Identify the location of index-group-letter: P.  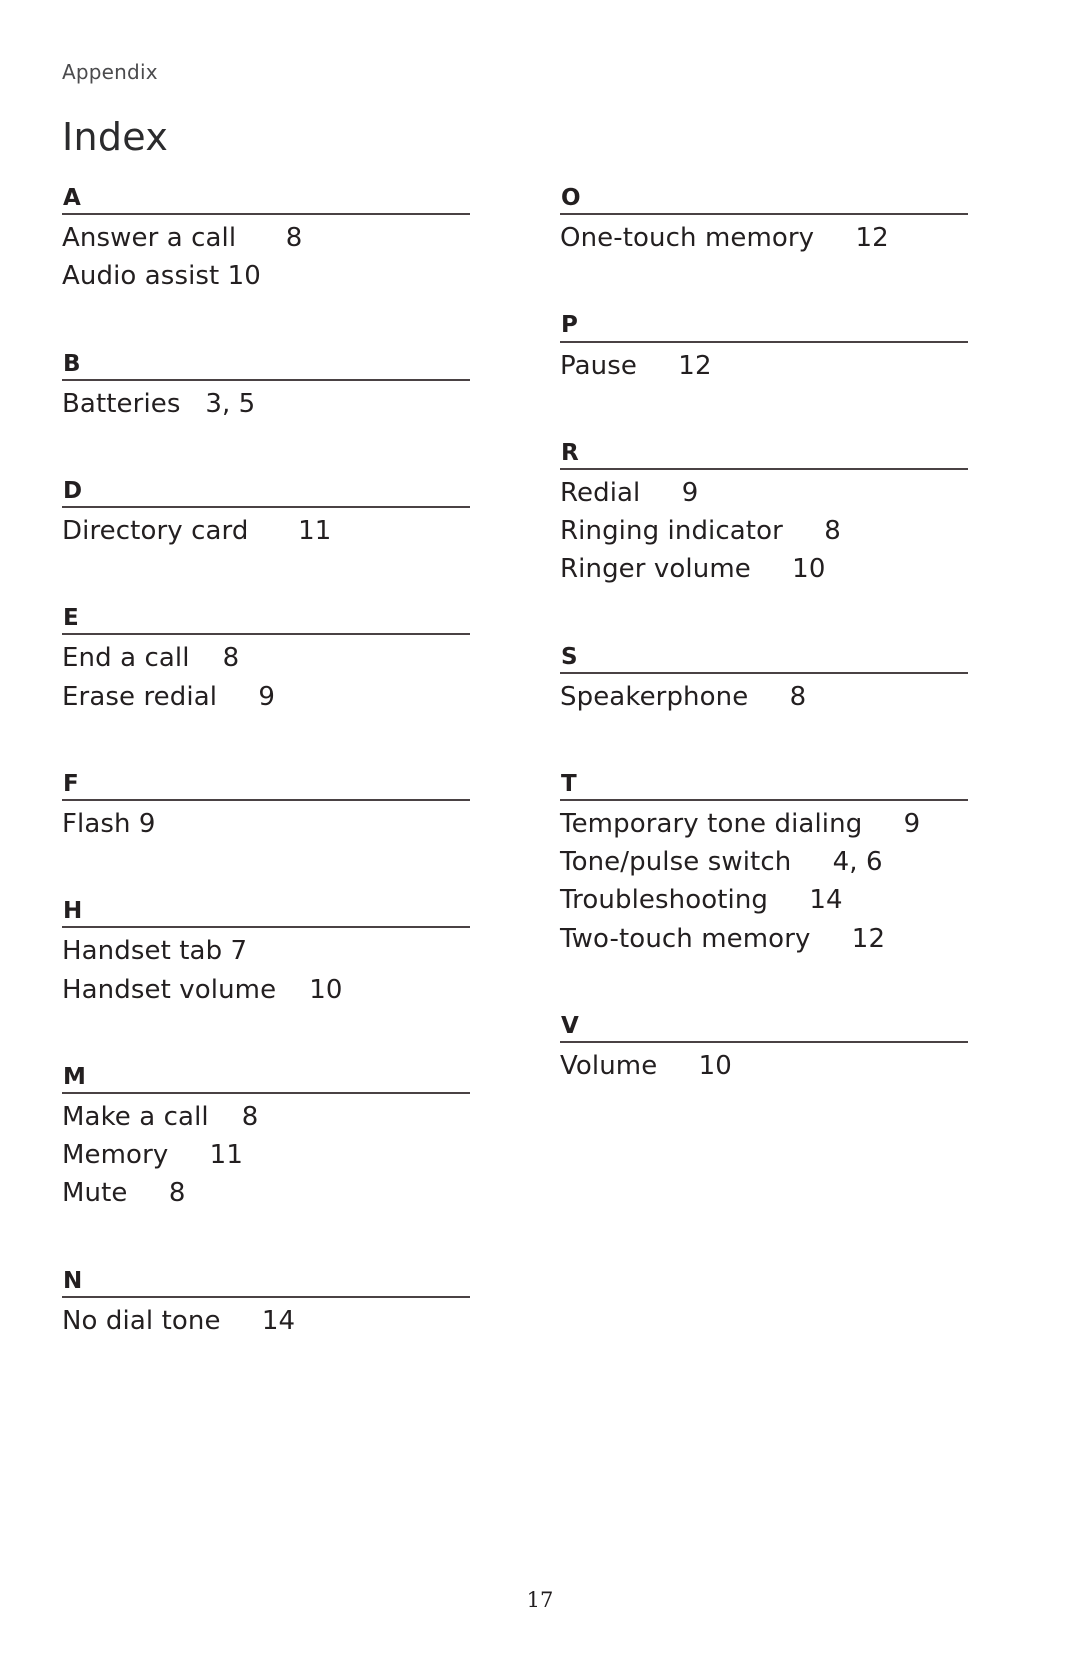
(764, 328).